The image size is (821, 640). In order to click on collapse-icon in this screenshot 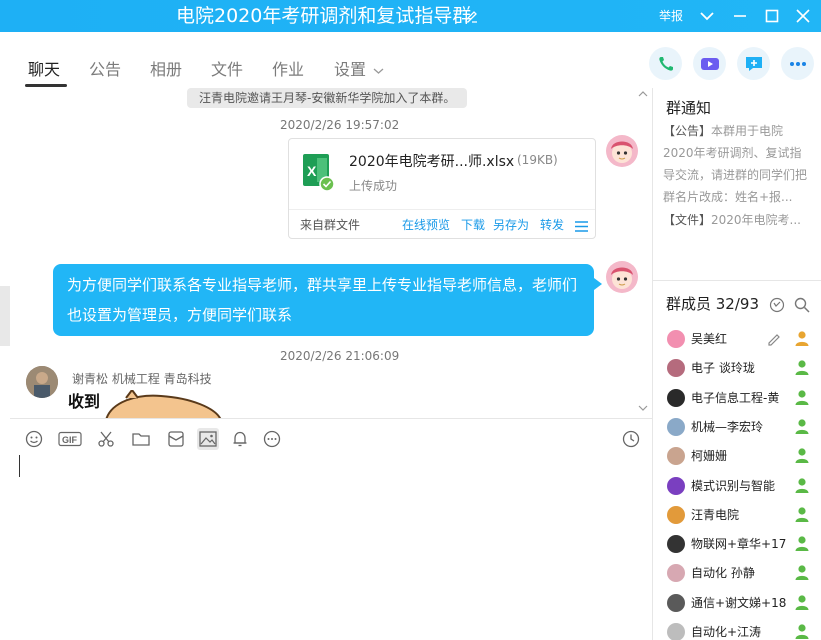, I will do `click(643, 94)`.